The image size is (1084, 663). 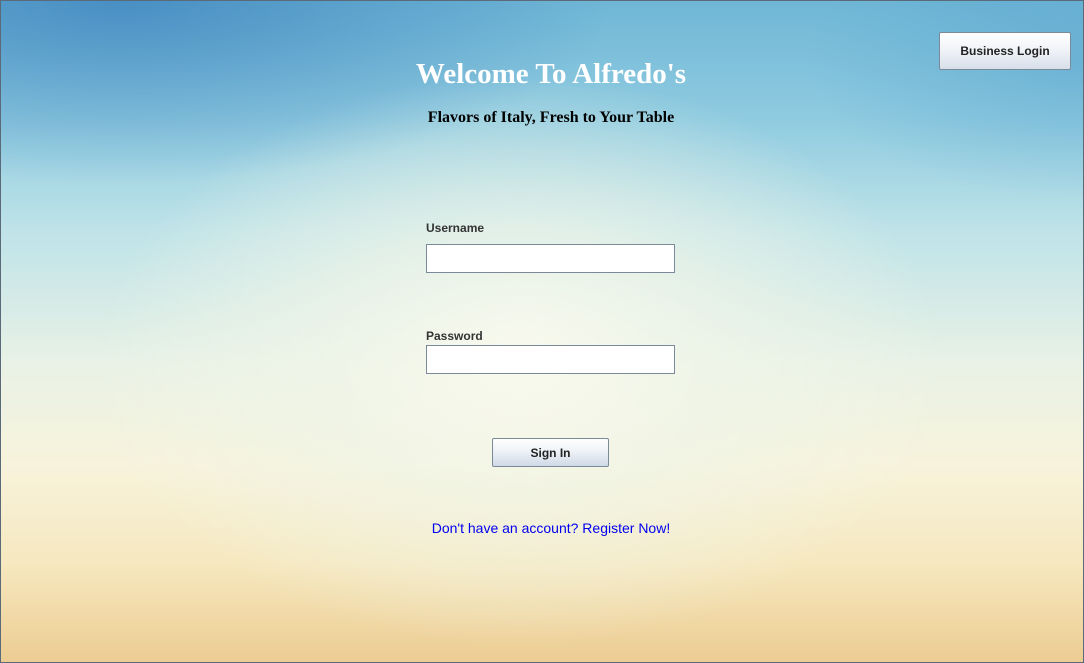 I want to click on register-link: Don't have an account? Register Now!, so click(x=542, y=528).